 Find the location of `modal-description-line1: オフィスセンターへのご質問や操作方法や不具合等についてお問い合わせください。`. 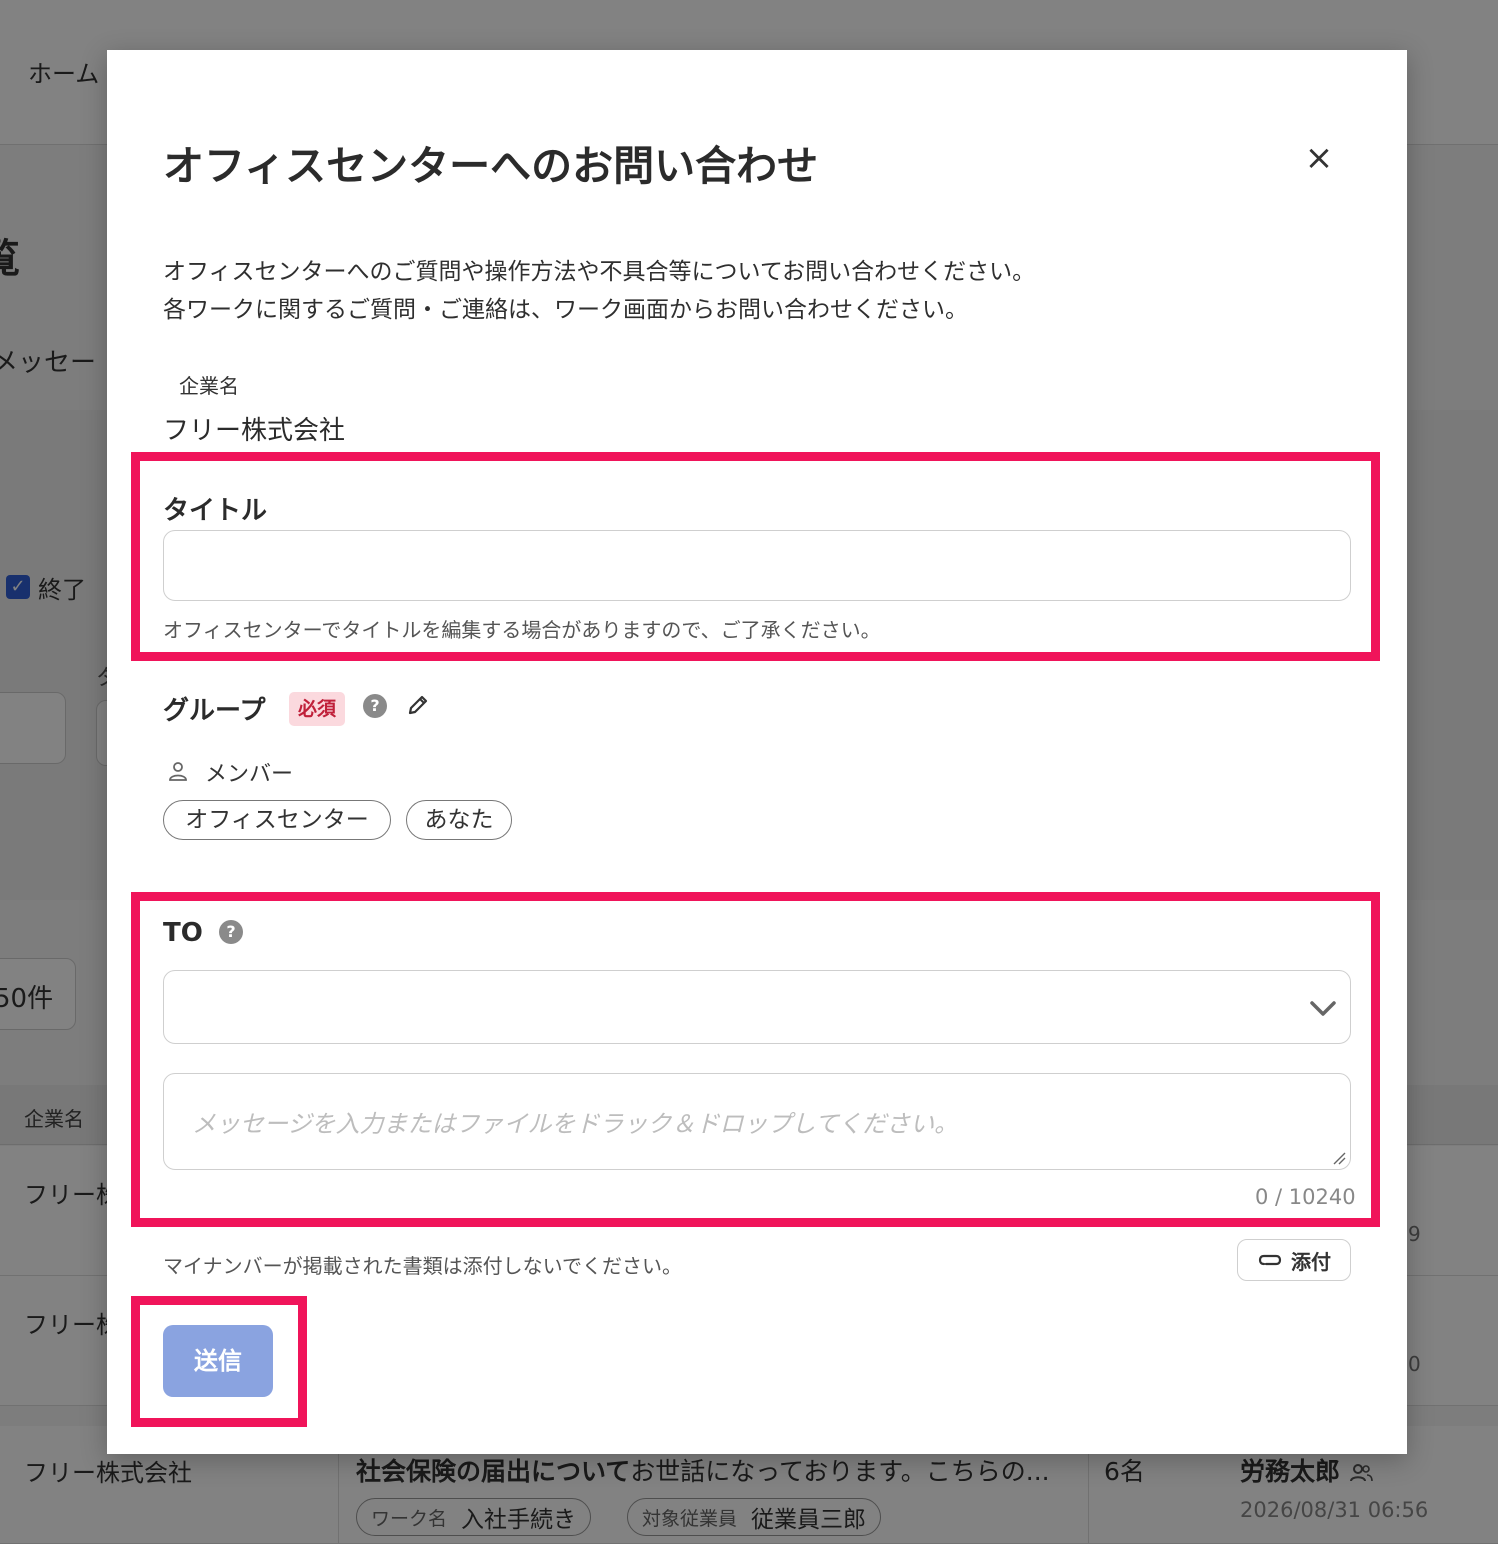

modal-description-line1: オフィスセンターへのご質問や操作方法や不具合等についてお問い合わせください。 is located at coordinates (599, 272).